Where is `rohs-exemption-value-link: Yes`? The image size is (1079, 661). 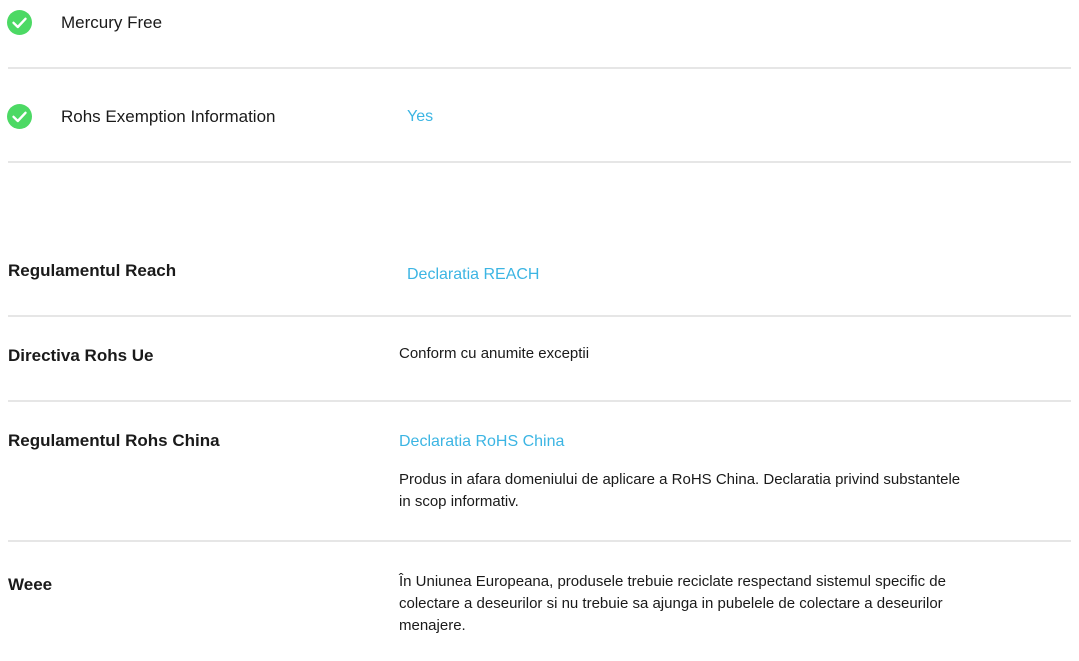 rohs-exemption-value-link: Yes is located at coordinates (420, 117).